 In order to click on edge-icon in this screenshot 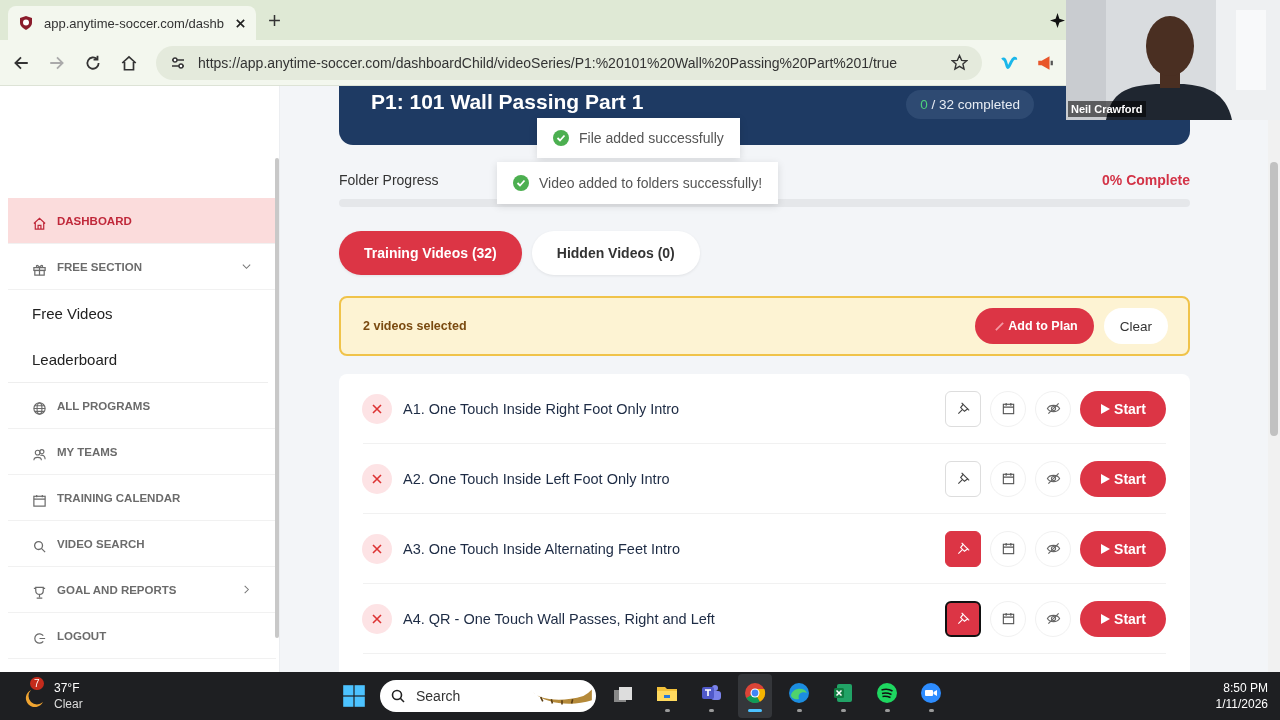, I will do `click(799, 692)`.